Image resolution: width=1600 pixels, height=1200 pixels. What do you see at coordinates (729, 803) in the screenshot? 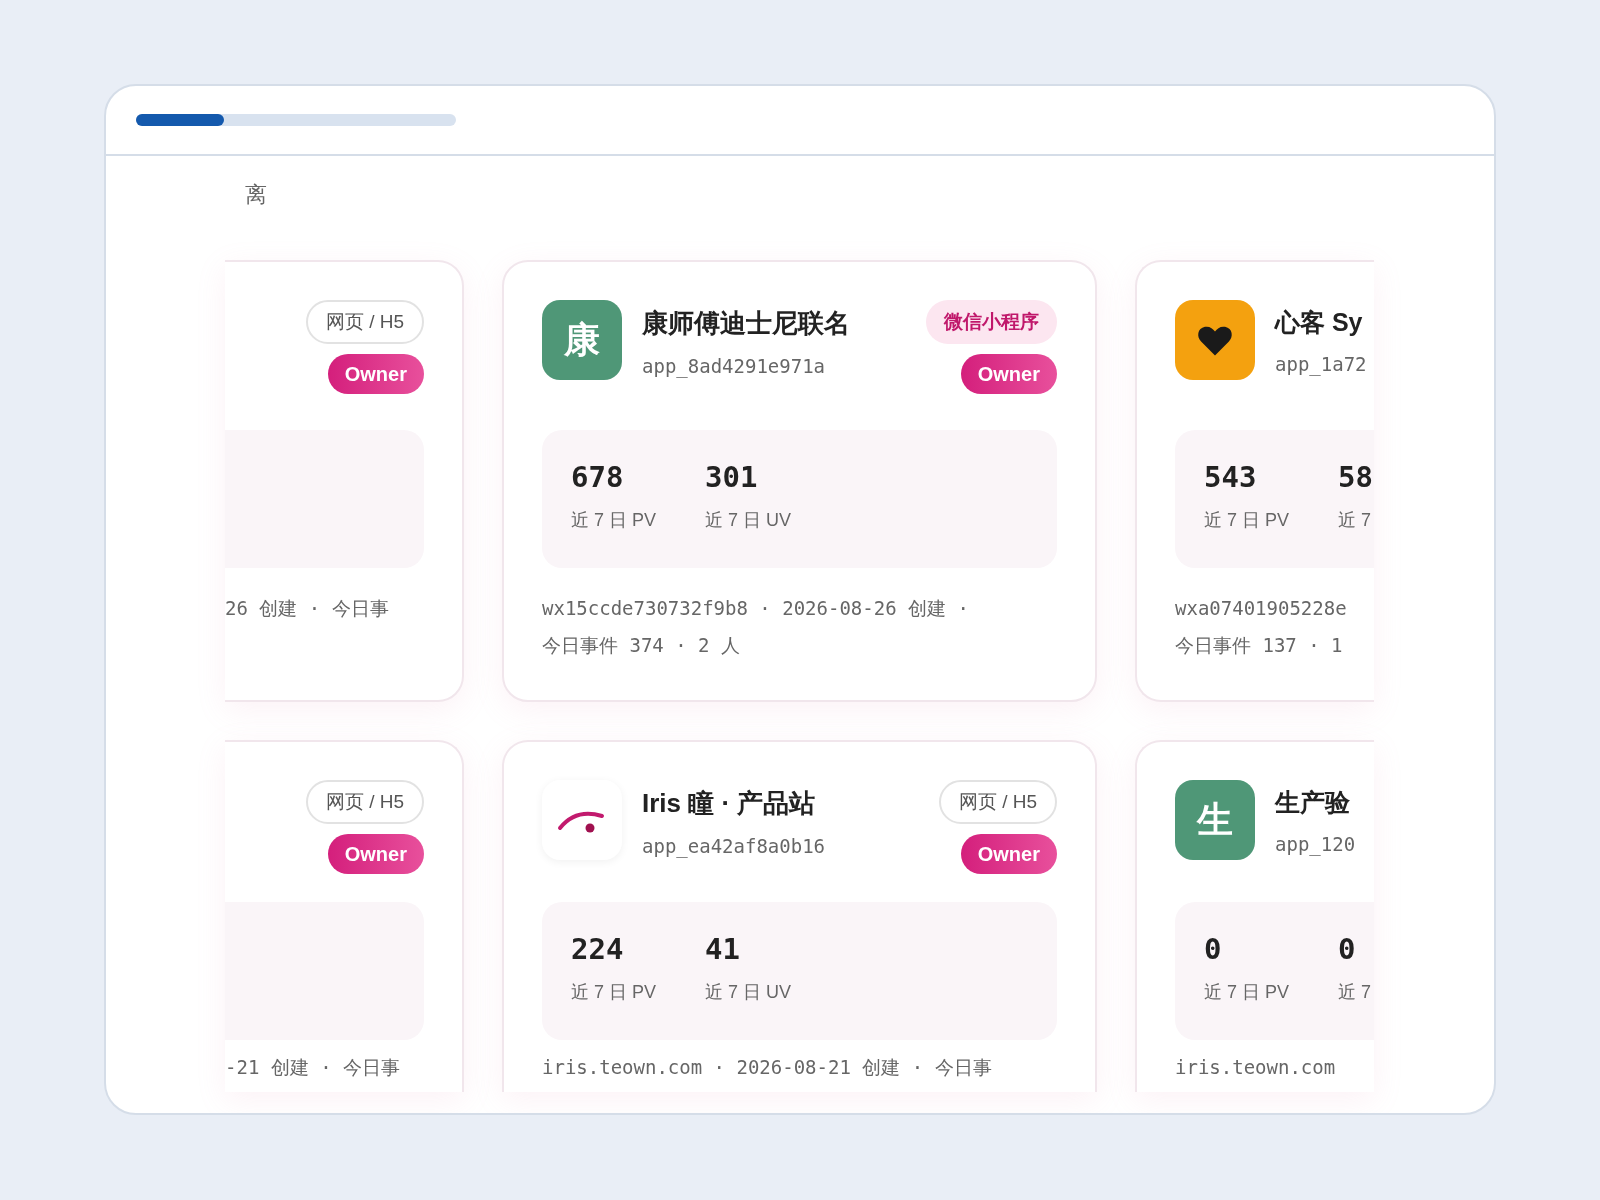
I see `app-title: Iris 瞳 · 产品站` at bounding box center [729, 803].